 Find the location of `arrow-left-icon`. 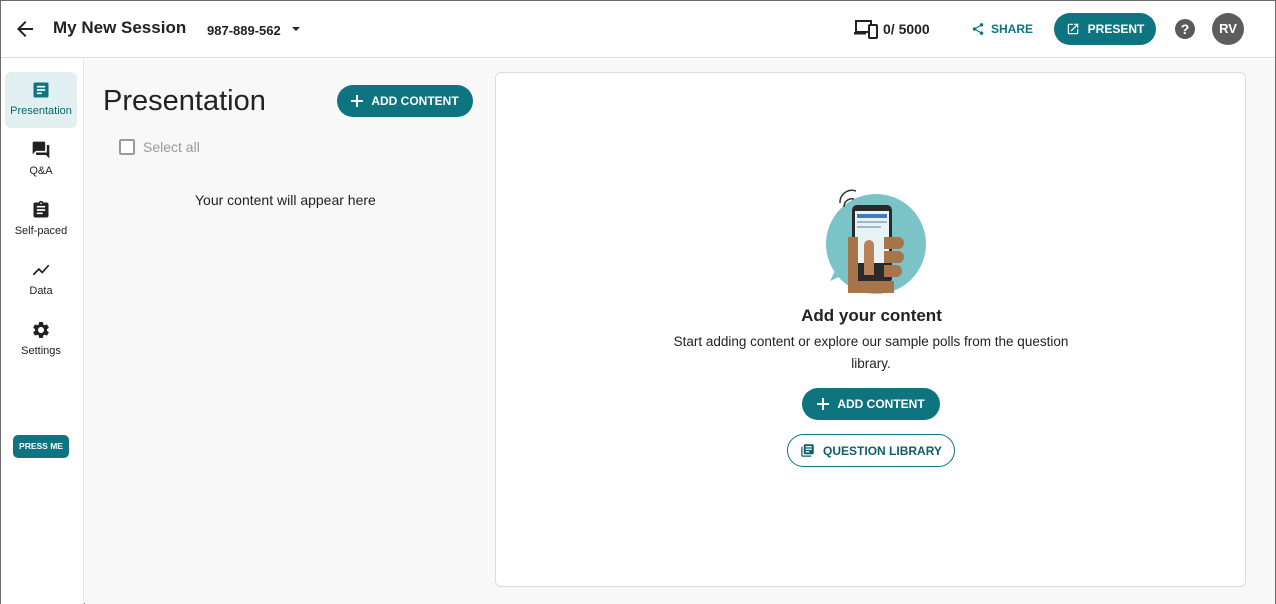

arrow-left-icon is located at coordinates (25, 29).